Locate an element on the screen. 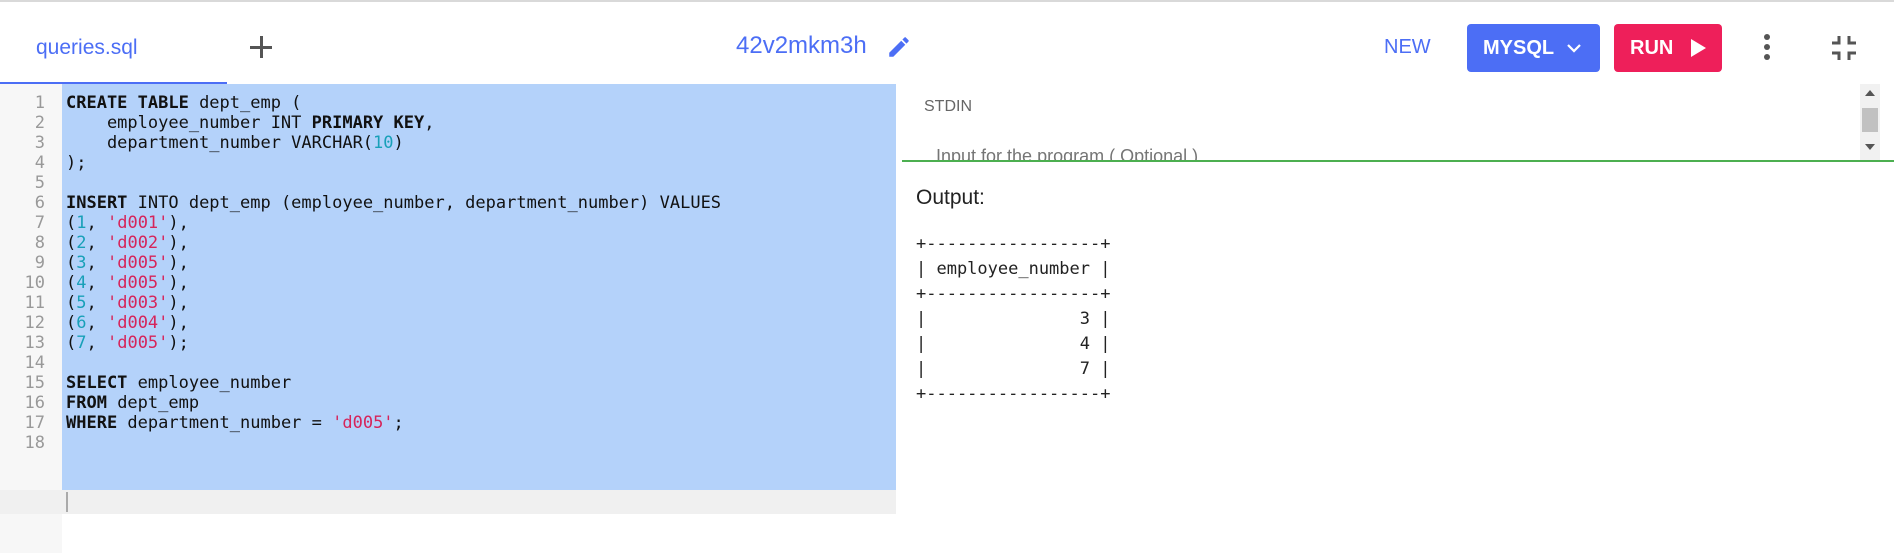 The width and height of the screenshot is (1894, 553). code-token: employee_number INT is located at coordinates (189, 123).